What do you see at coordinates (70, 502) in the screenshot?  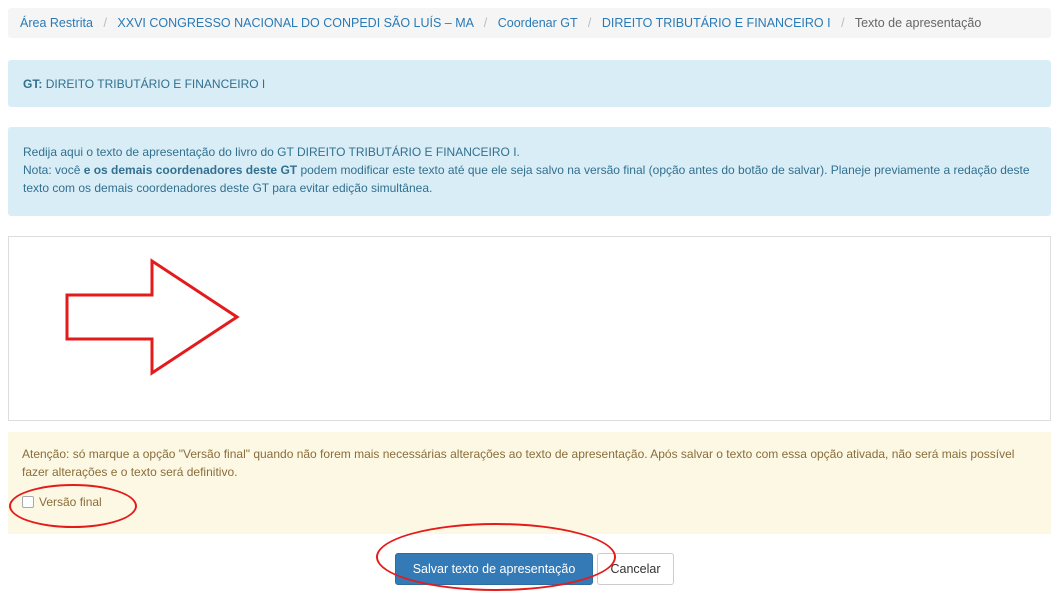 I see `final-version-label: Versão final` at bounding box center [70, 502].